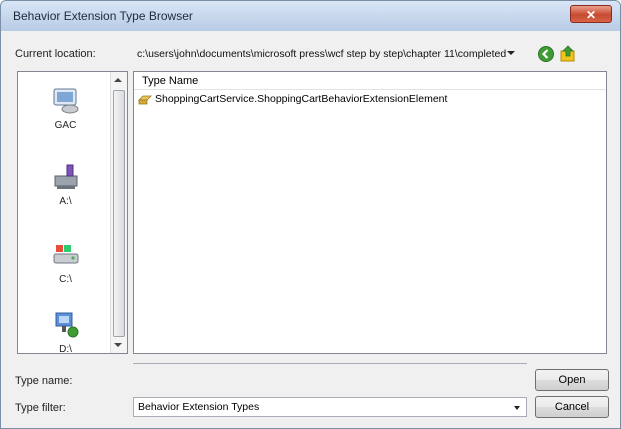 This screenshot has height=429, width=621. I want to click on location-item-gac: GAC, so click(65, 108).